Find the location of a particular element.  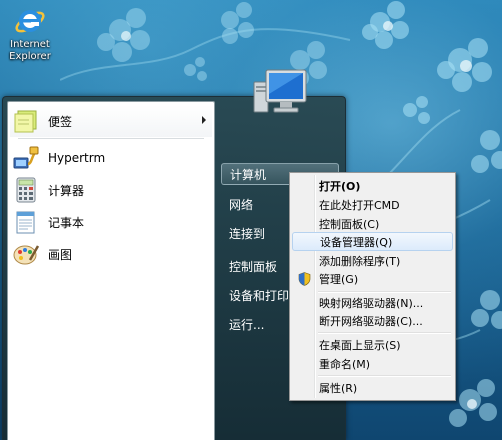

pane-divider is located at coordinates (111, 138).